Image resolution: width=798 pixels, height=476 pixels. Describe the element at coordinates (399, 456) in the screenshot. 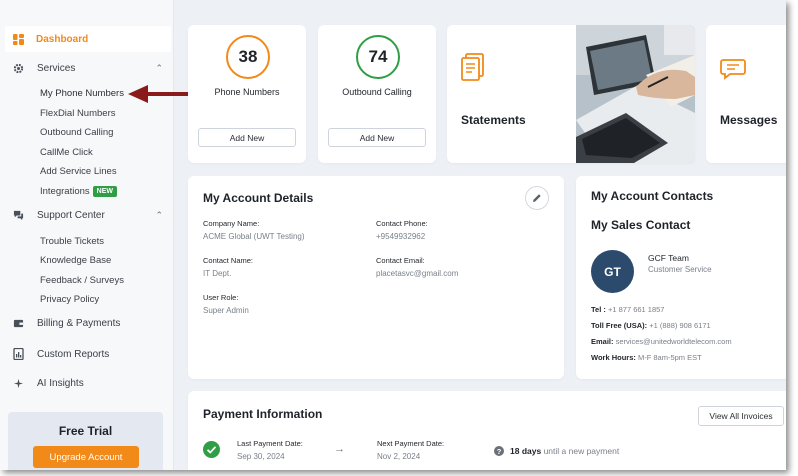

I see `next-payment-value: Nov 2, 2024` at that location.